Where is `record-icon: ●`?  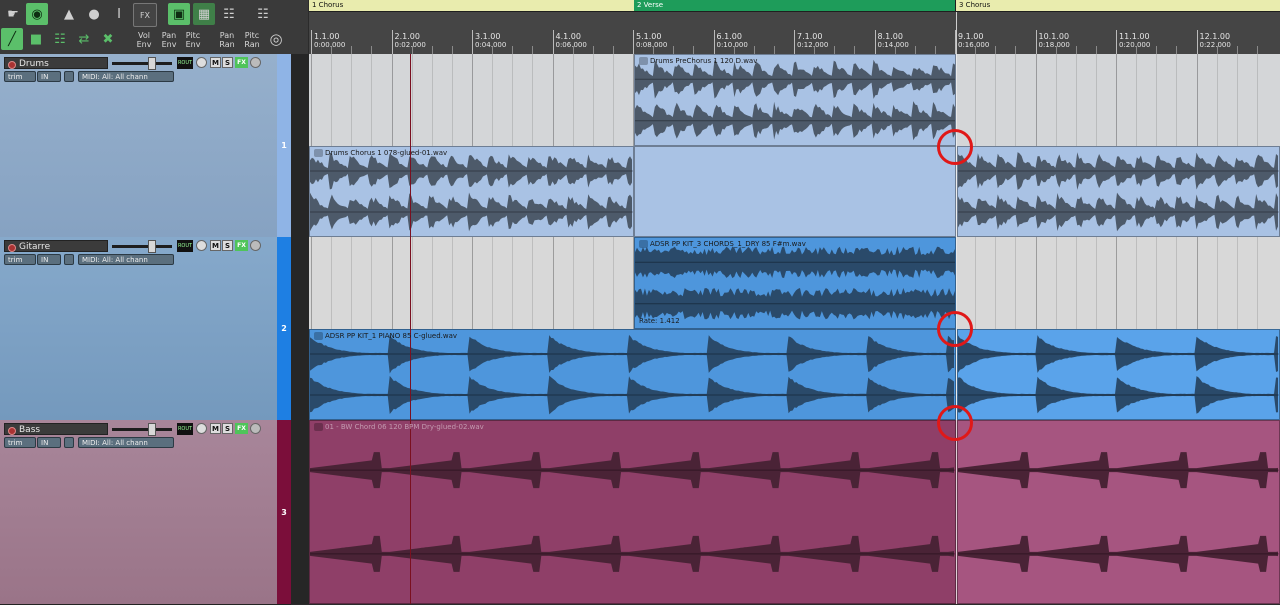
record-icon: ● is located at coordinates (94, 14).